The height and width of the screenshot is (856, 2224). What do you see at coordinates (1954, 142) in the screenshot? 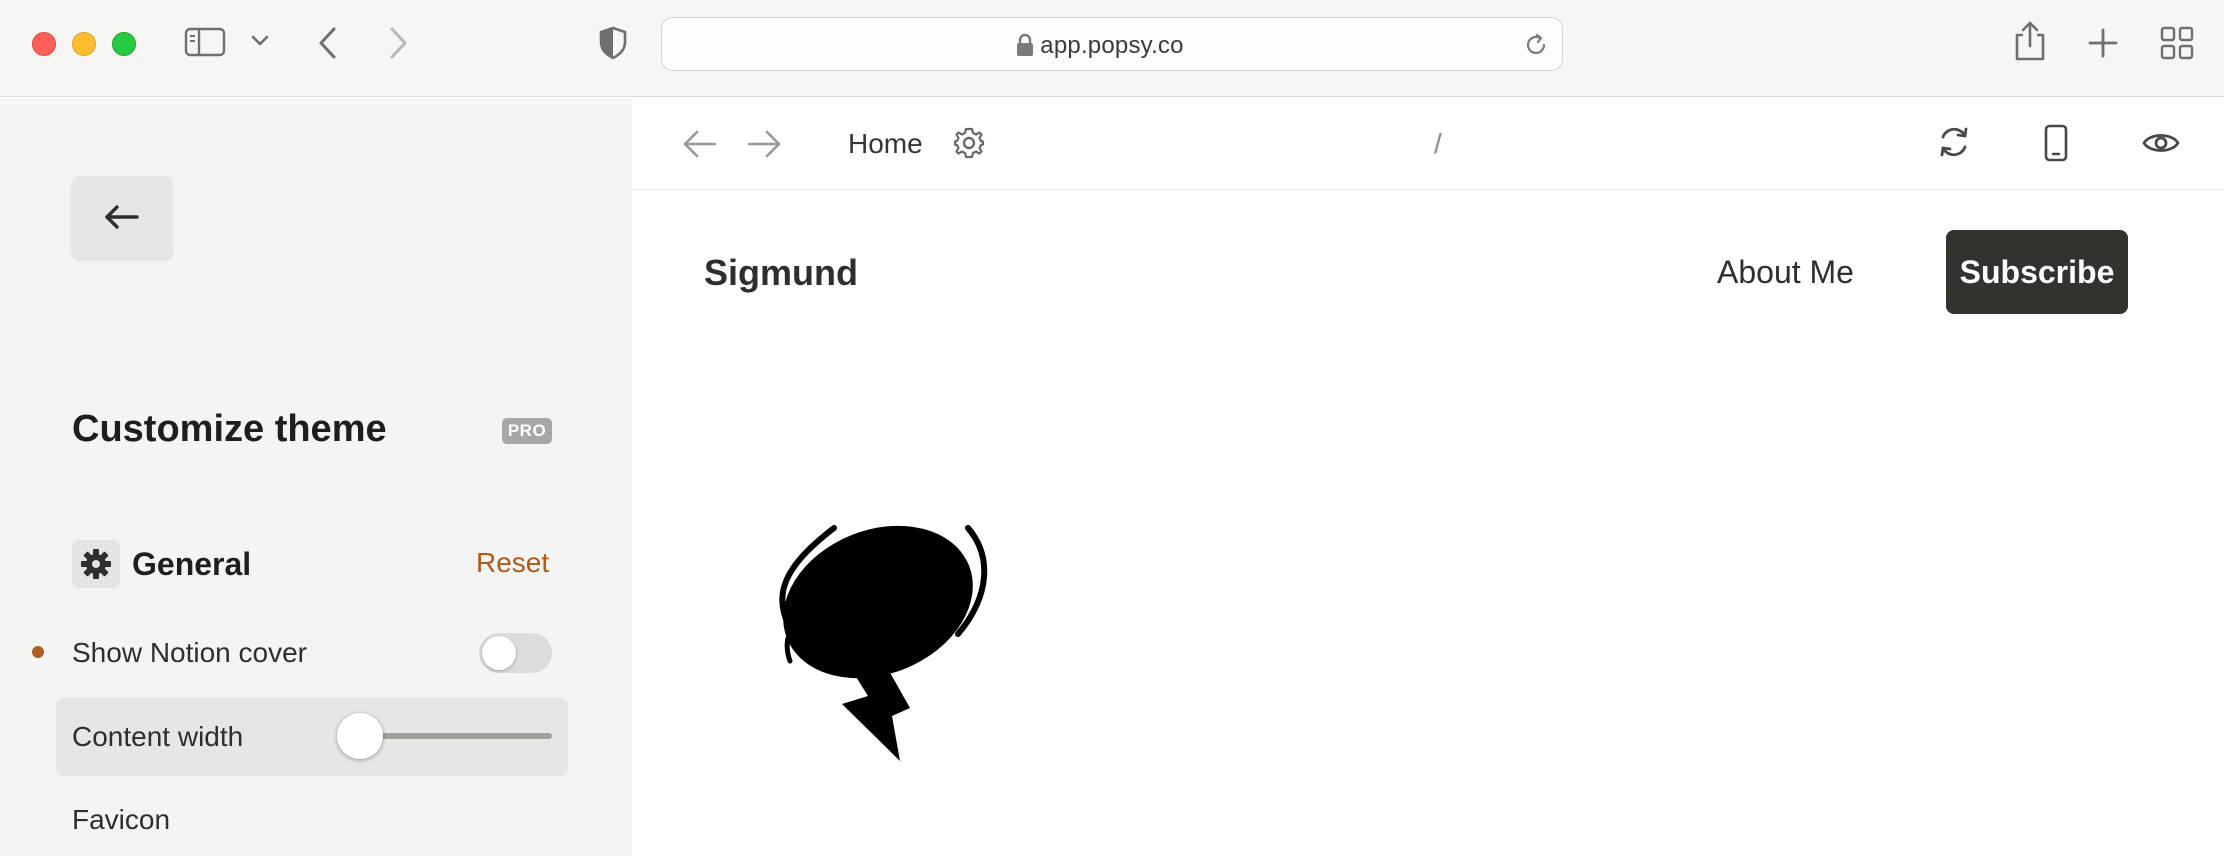
I see `refresh-icon` at bounding box center [1954, 142].